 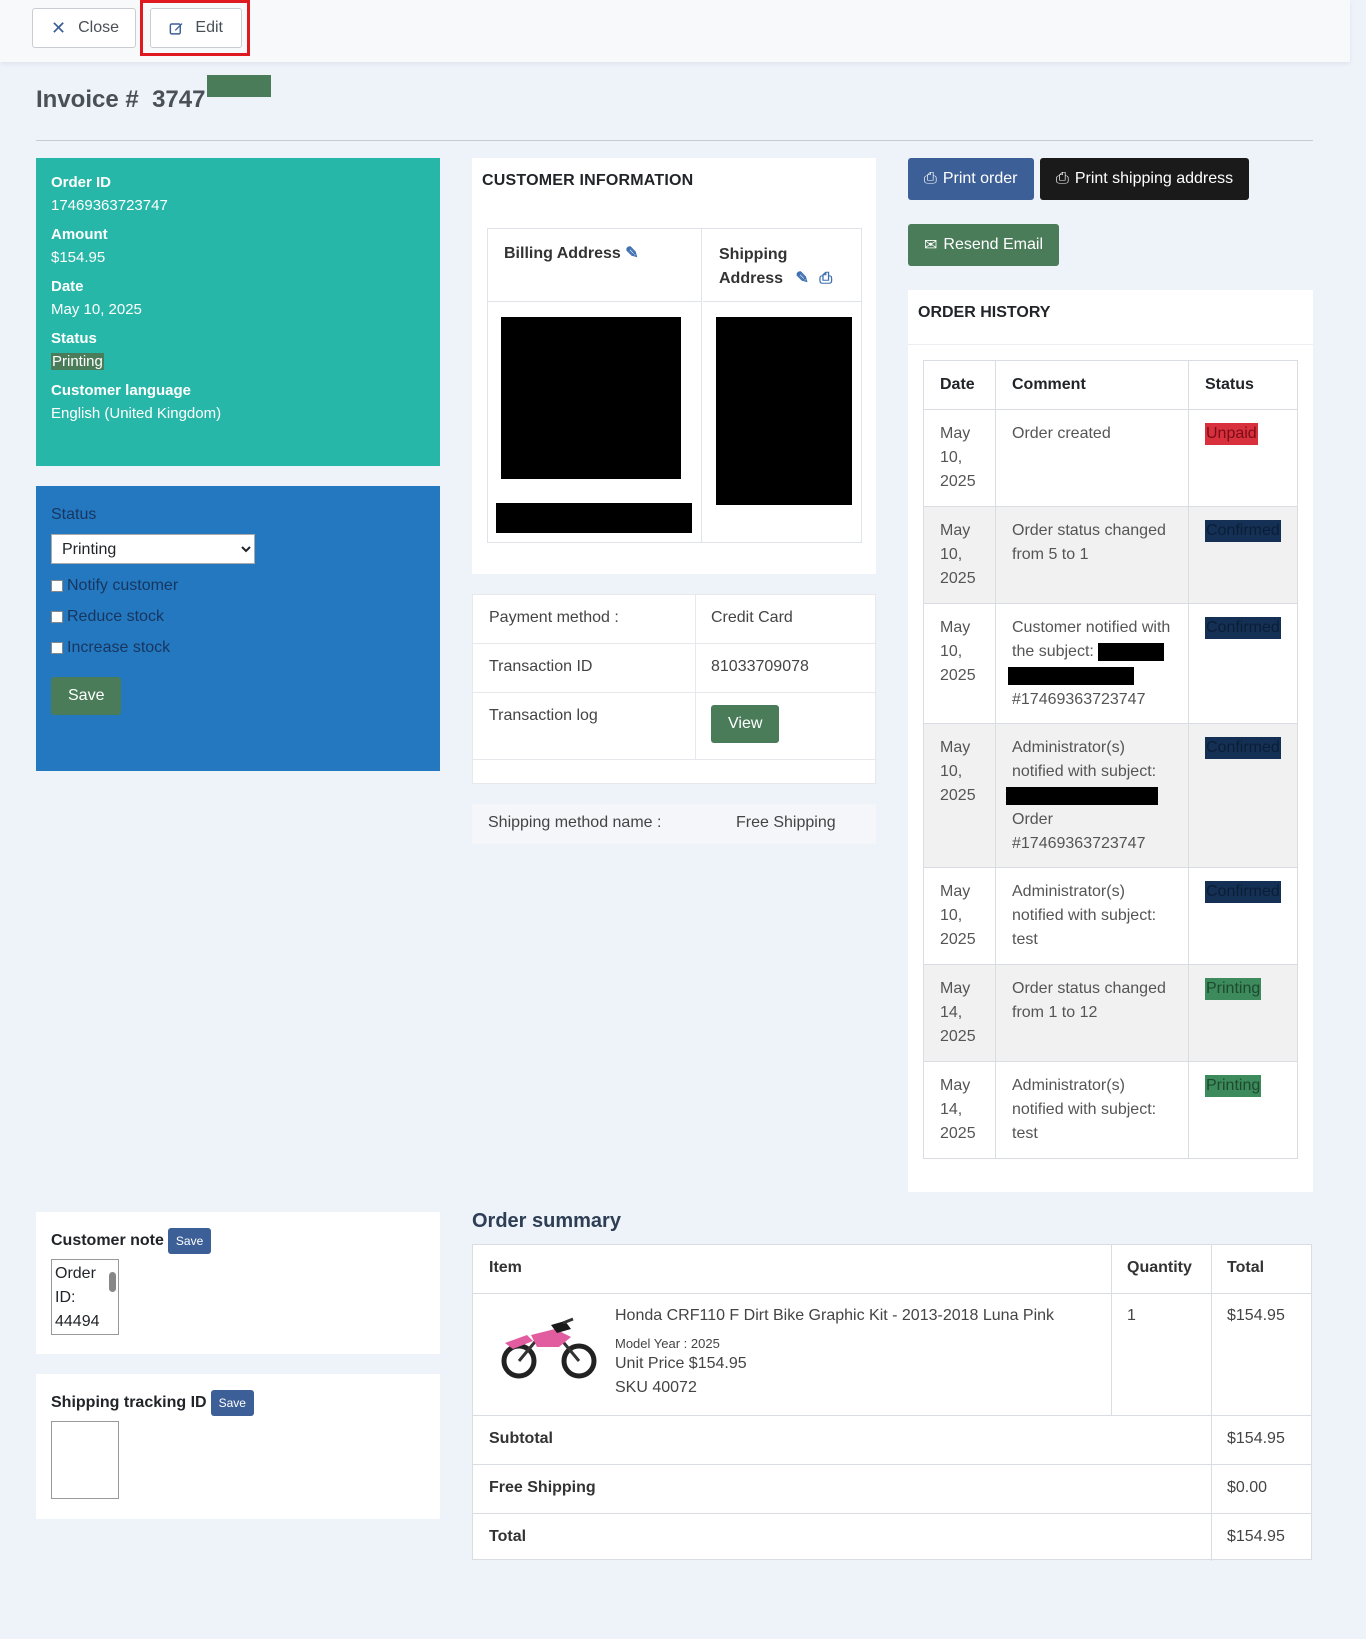 I want to click on print-shipping-button: ⎙ Print shipping address, so click(x=1145, y=179).